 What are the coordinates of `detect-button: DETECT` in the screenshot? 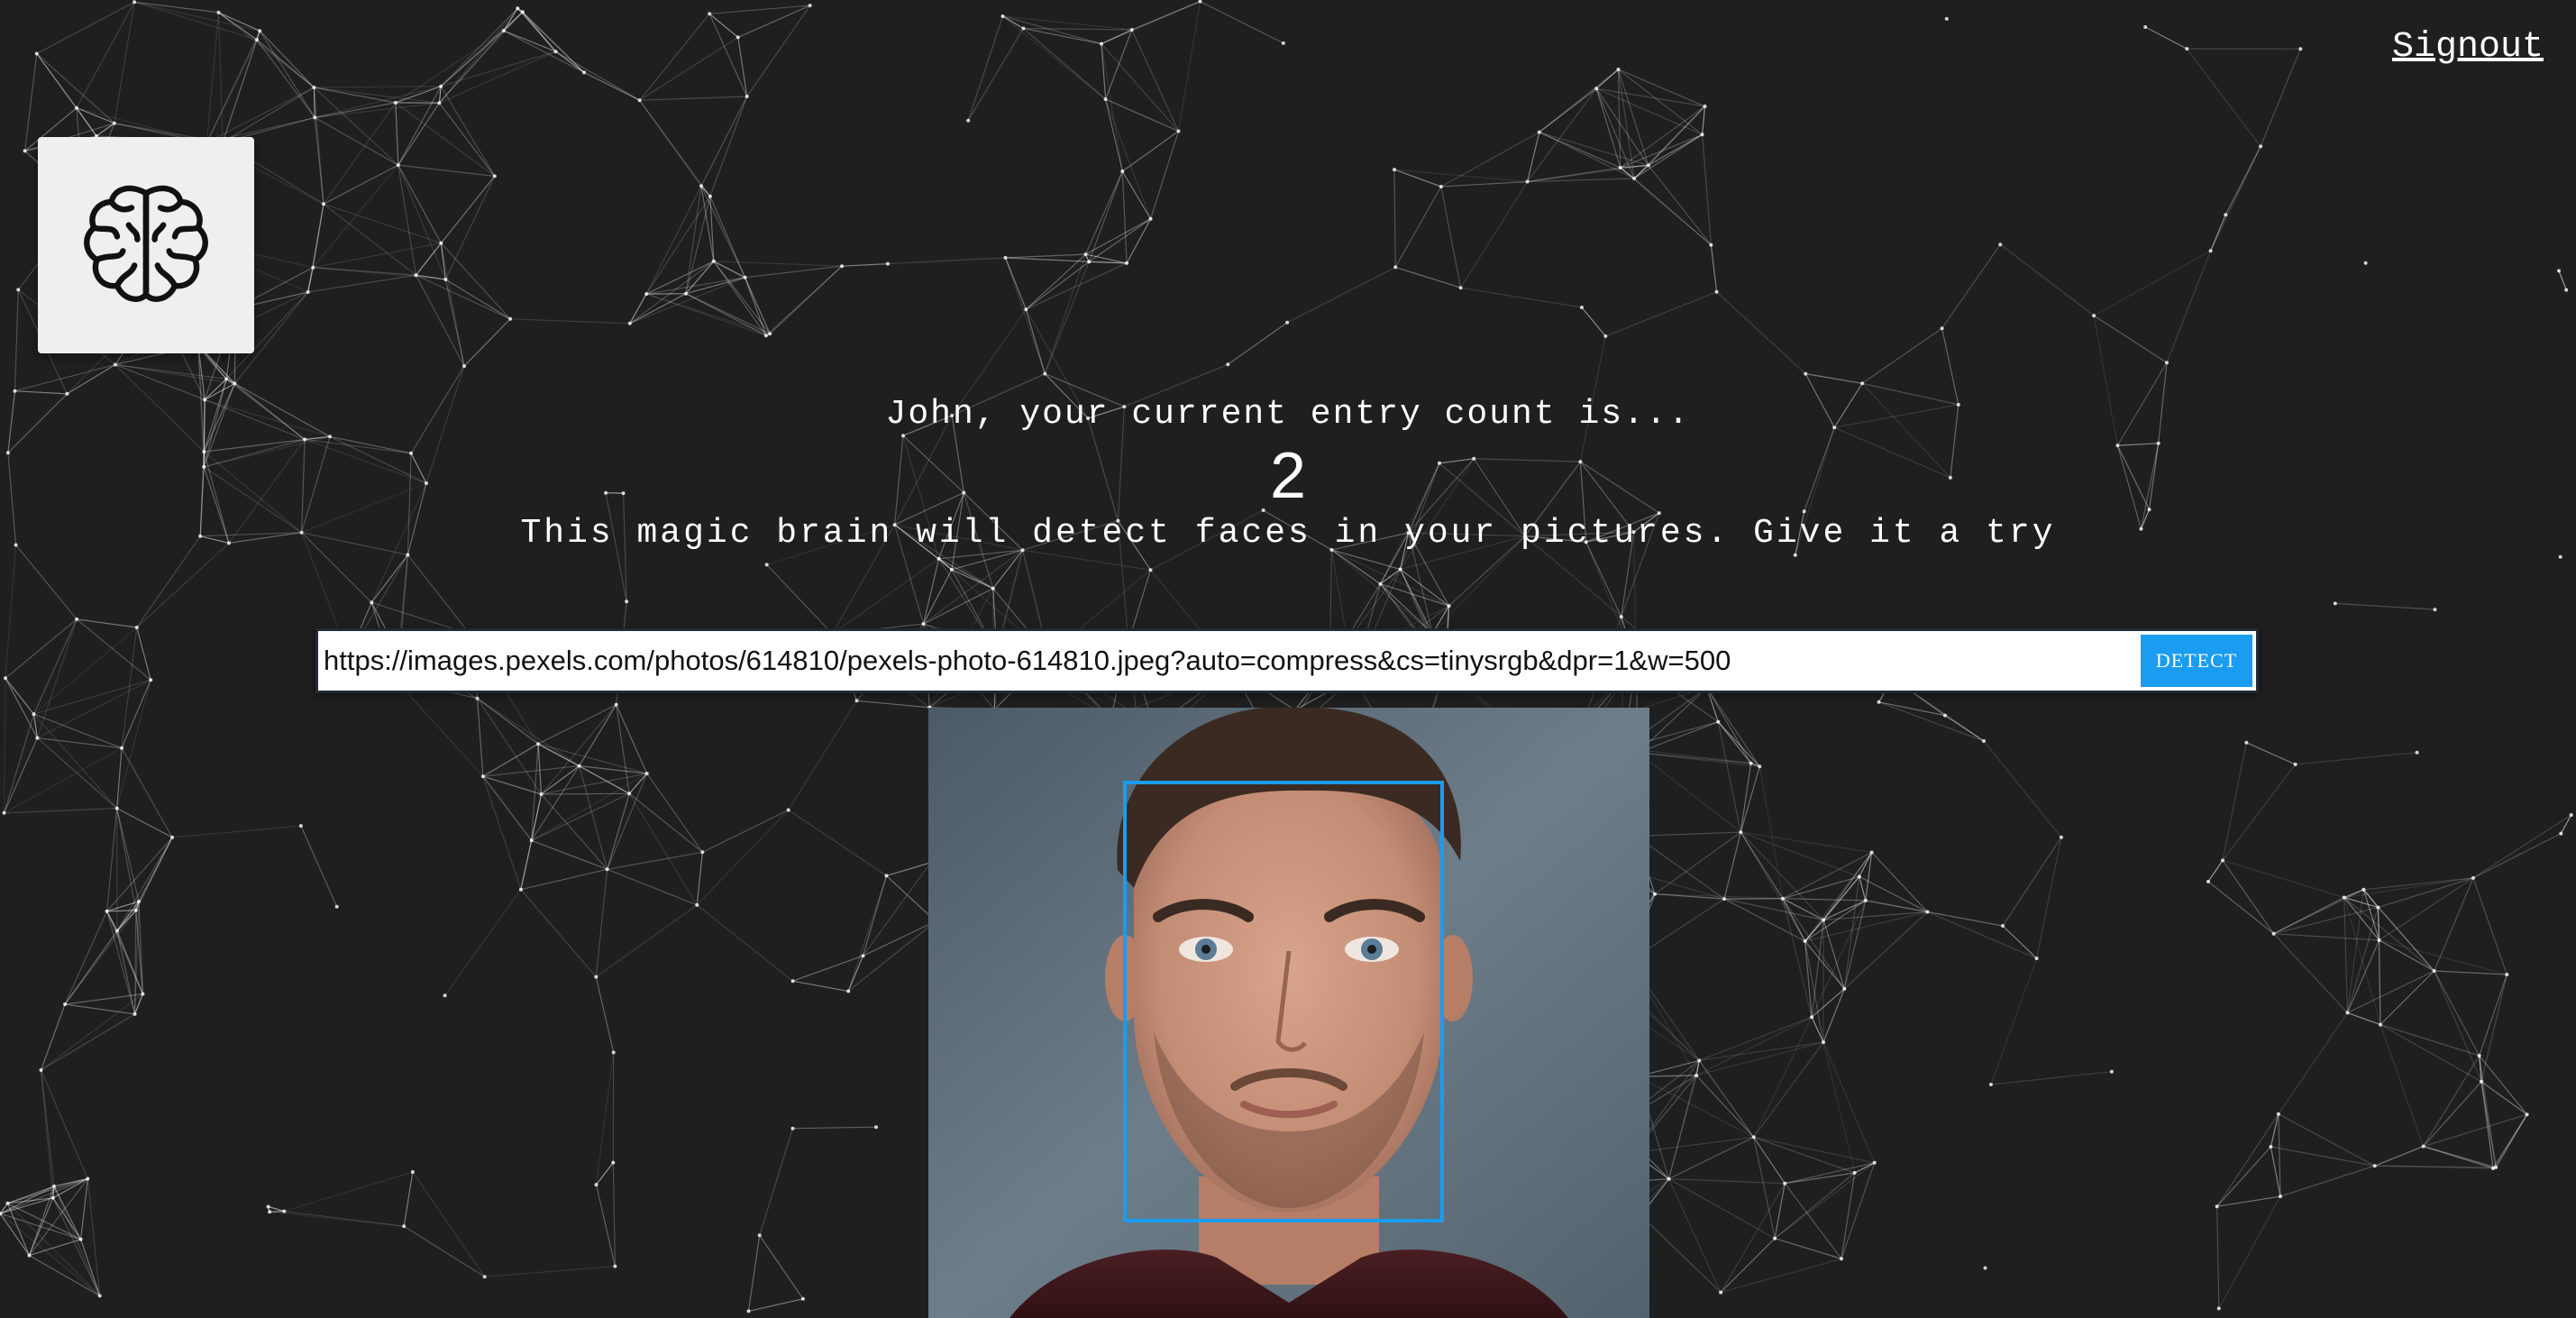 It's located at (2196, 661).